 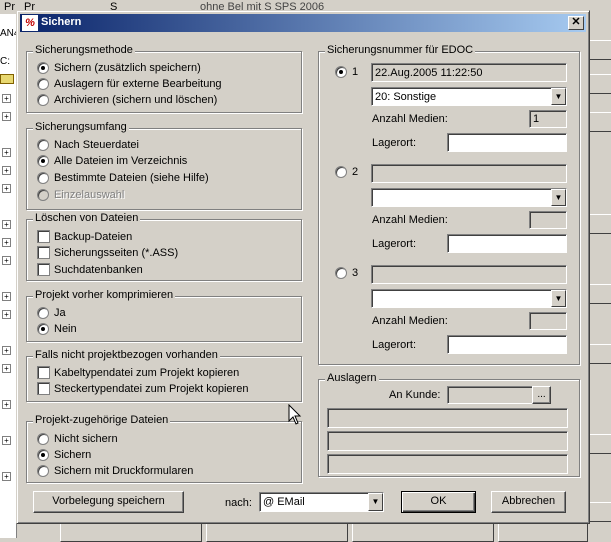 What do you see at coordinates (61, 22) in the screenshot?
I see `dialog-title: Sichern` at bounding box center [61, 22].